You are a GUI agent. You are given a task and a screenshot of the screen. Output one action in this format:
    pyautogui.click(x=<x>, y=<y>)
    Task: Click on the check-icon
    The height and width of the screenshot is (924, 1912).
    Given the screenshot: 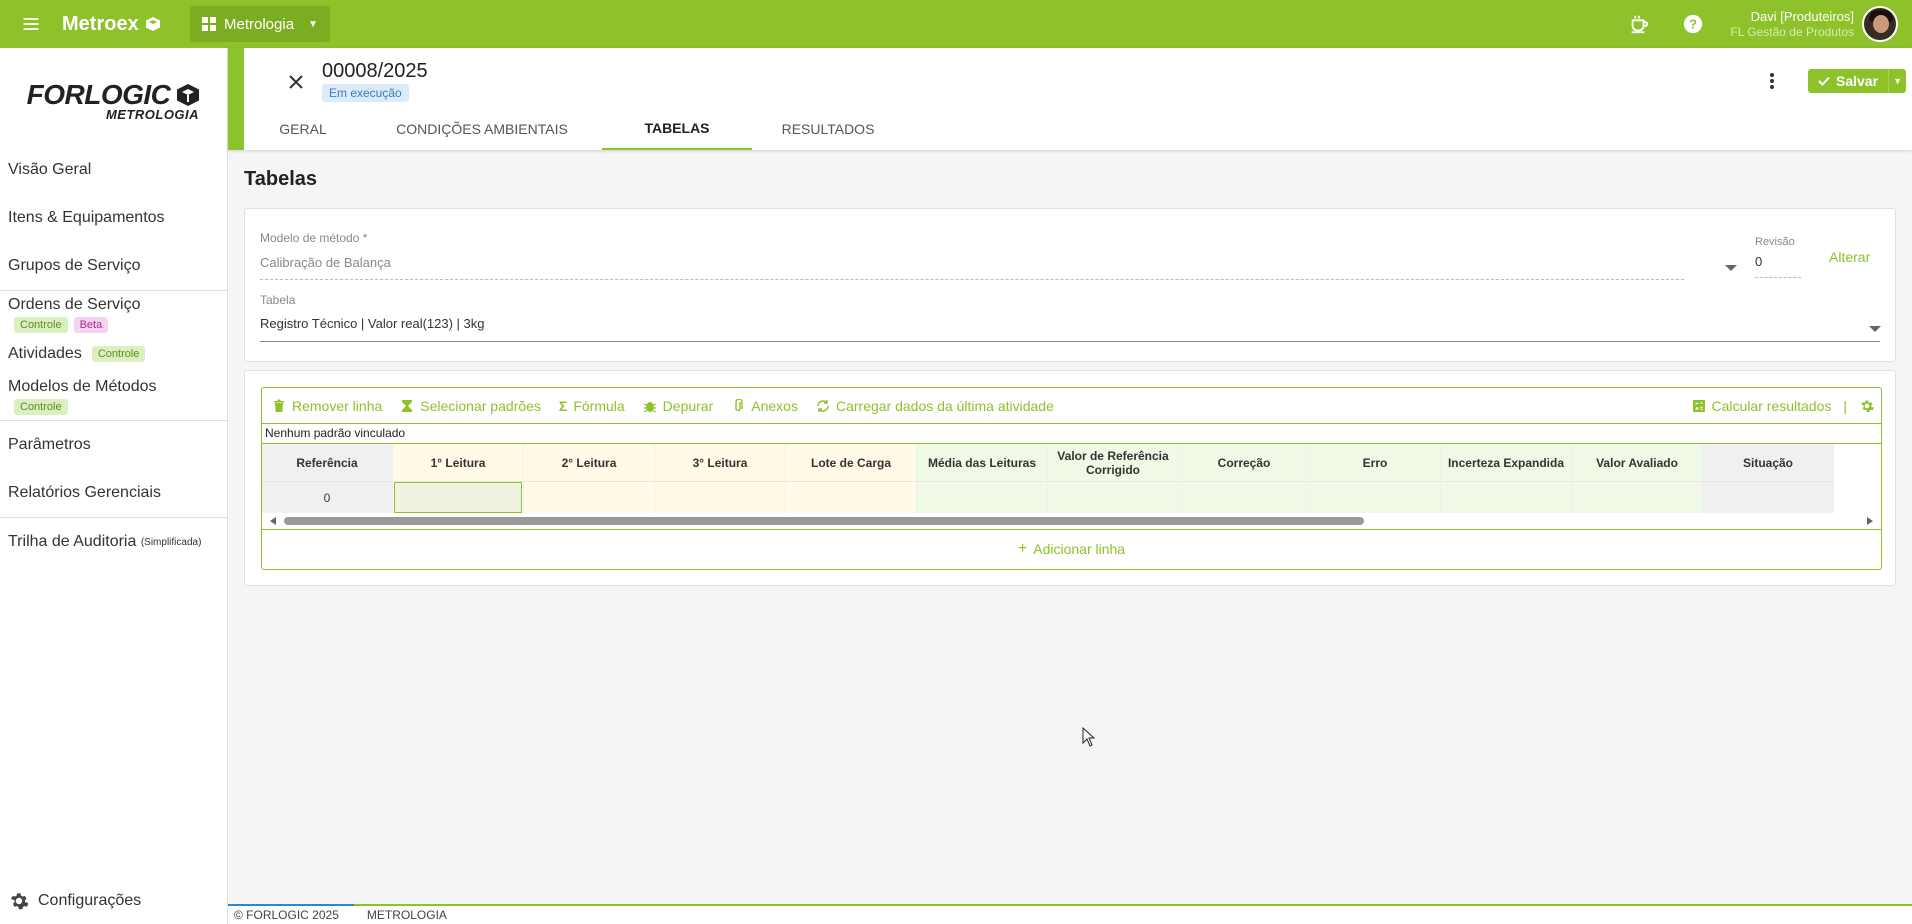 What is the action you would take?
    pyautogui.click(x=1824, y=81)
    